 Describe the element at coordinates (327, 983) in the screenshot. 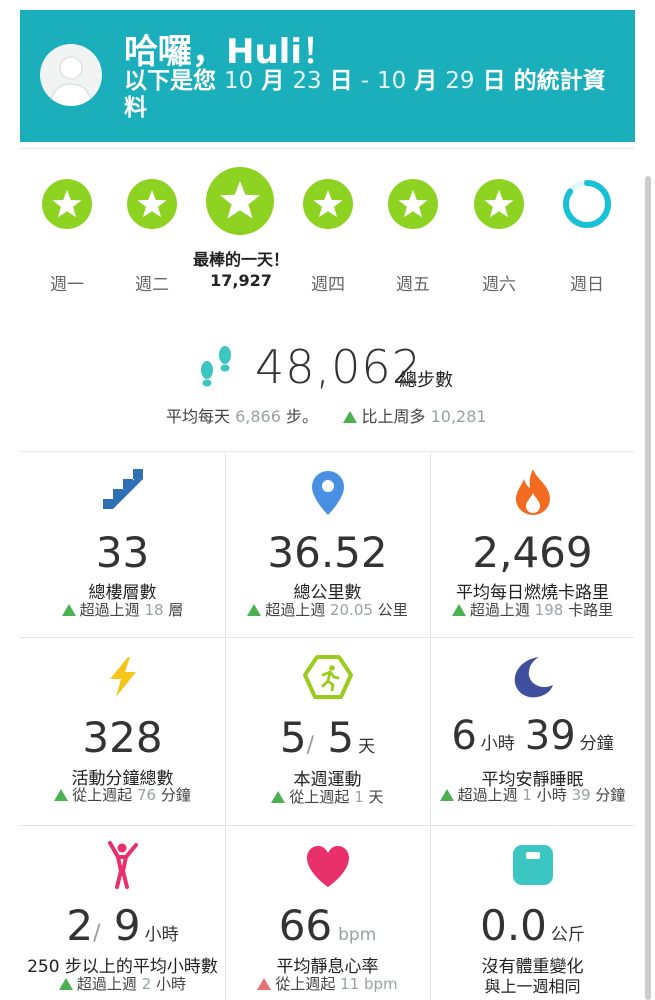

I see `heart-rate-comparison: 從上週起 11 bpm` at that location.